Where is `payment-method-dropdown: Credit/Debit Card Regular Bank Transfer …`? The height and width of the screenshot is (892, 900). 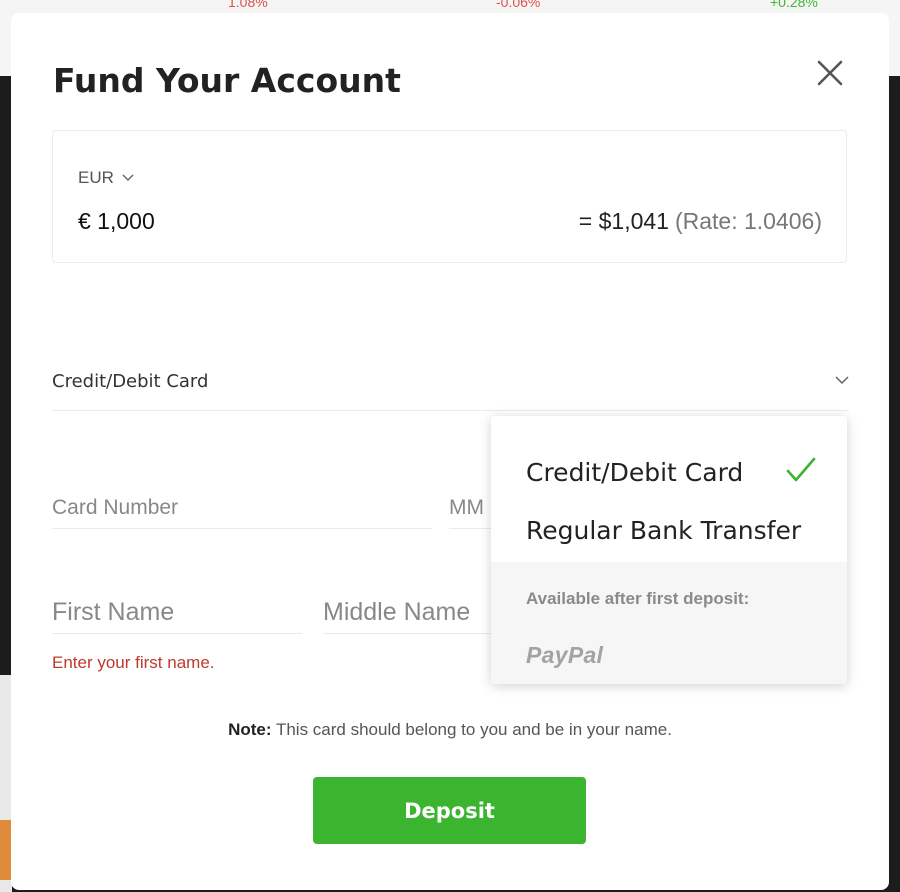
payment-method-dropdown: Credit/Debit Card Regular Bank Transfer … is located at coordinates (669, 550).